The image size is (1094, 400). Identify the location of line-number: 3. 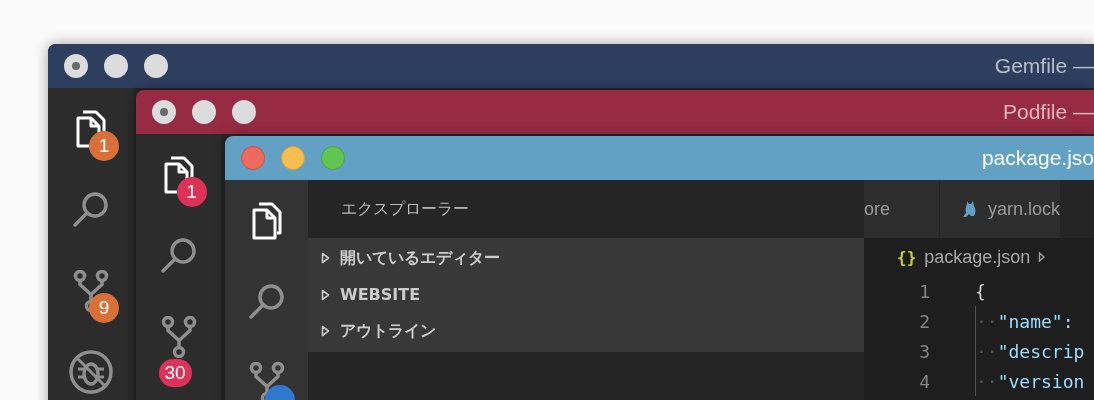
(924, 351).